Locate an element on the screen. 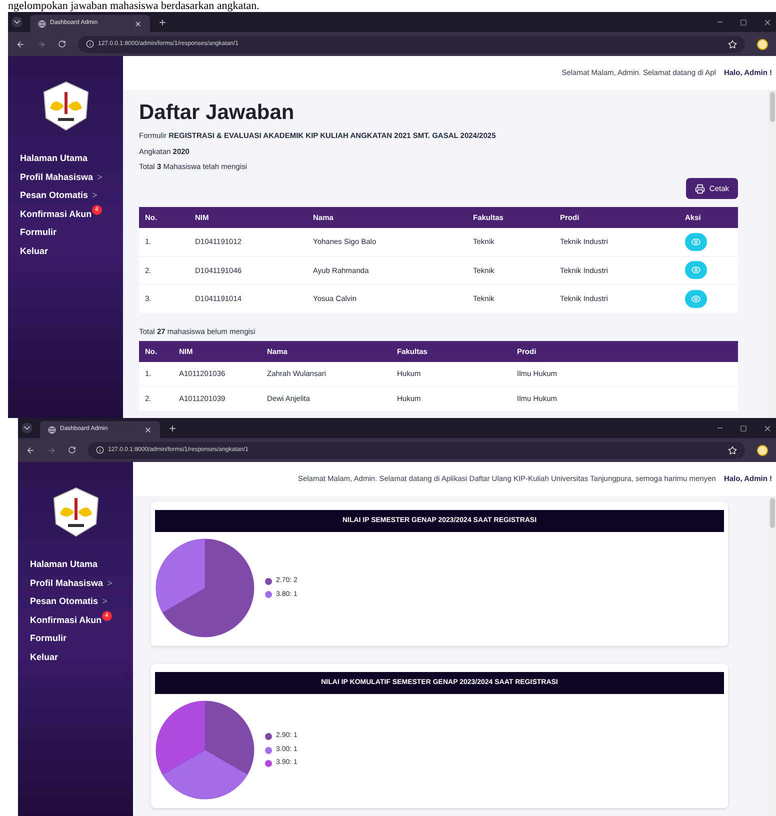 The image size is (776, 816). page-title: Daftar Jawaban is located at coordinates (217, 113).